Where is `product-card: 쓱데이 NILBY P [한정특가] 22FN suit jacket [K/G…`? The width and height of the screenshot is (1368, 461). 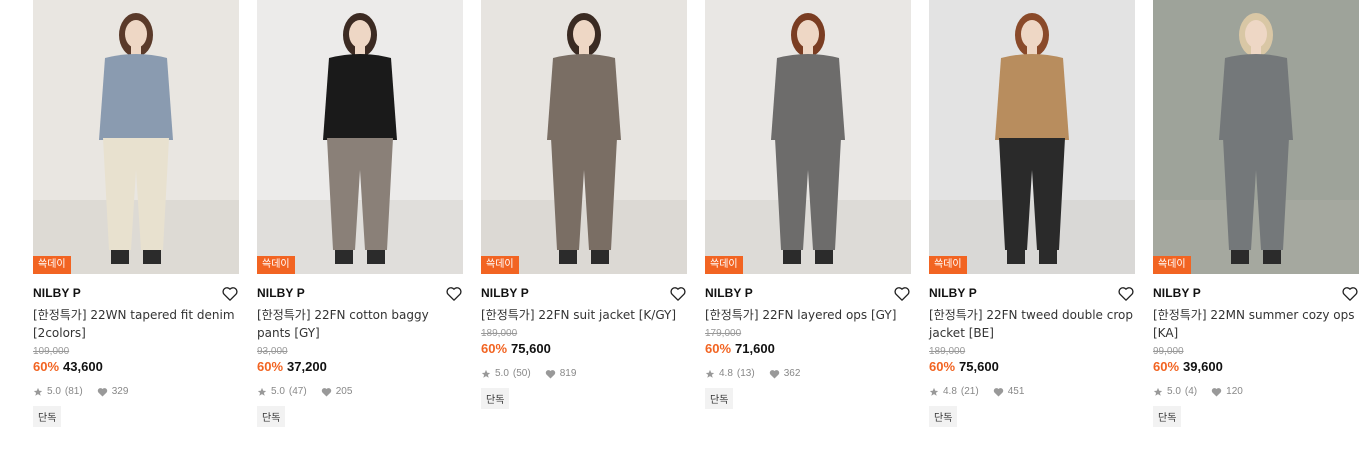 product-card: 쓱데이 NILBY P [한정특가] 22FN suit jacket [K/G… is located at coordinates (584, 213).